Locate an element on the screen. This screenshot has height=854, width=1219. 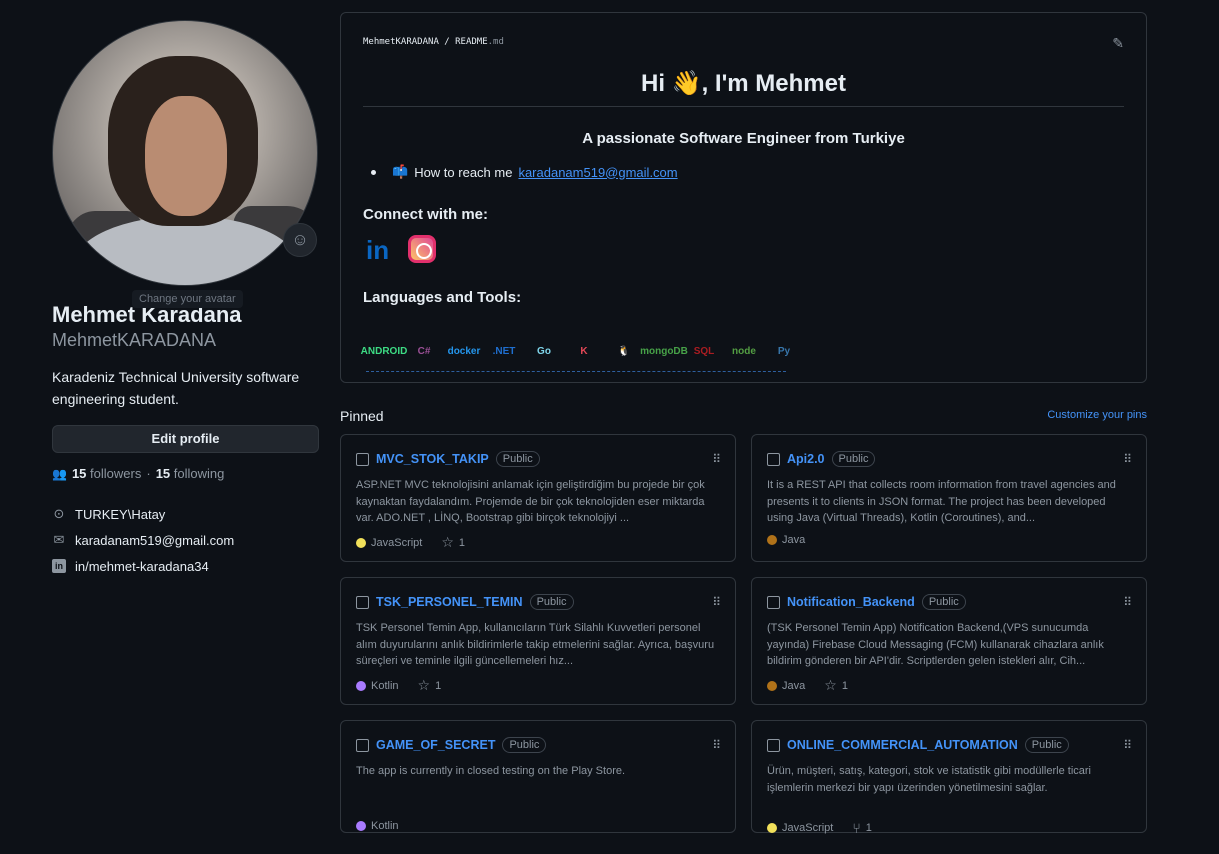
tools-underline is located at coordinates (576, 371).